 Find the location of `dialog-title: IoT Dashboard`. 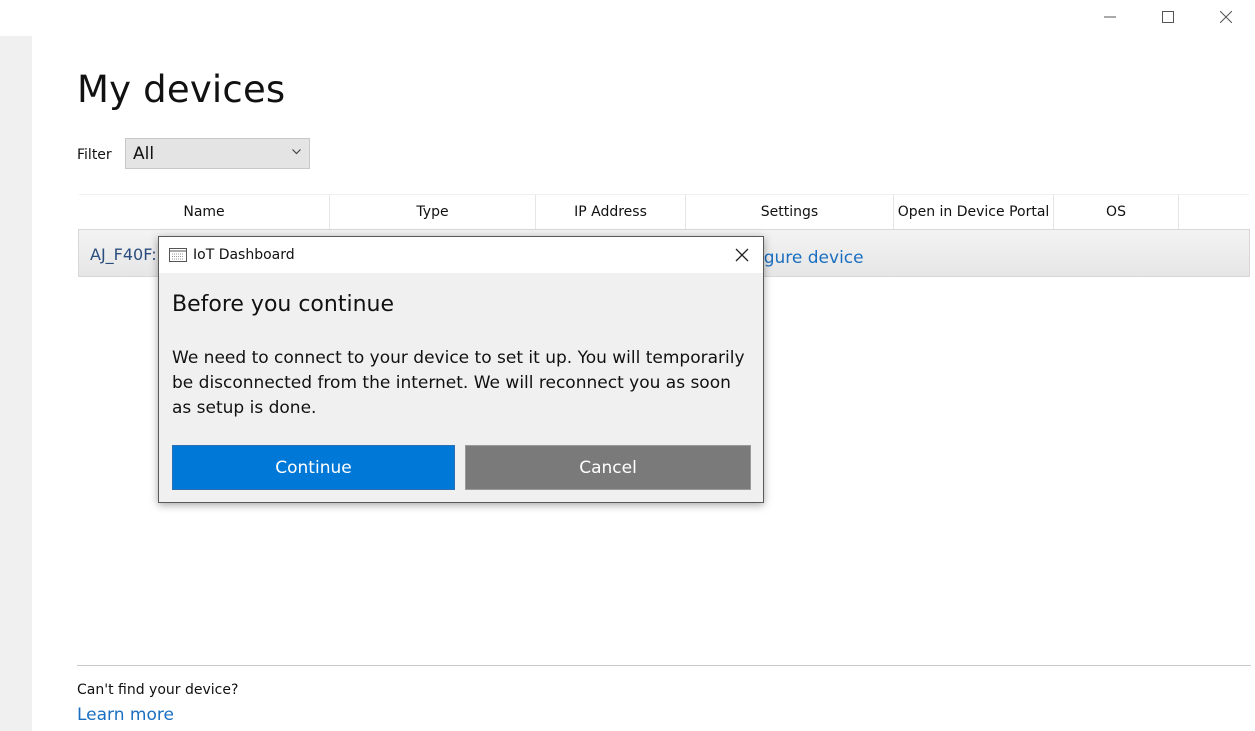

dialog-title: IoT Dashboard is located at coordinates (244, 255).